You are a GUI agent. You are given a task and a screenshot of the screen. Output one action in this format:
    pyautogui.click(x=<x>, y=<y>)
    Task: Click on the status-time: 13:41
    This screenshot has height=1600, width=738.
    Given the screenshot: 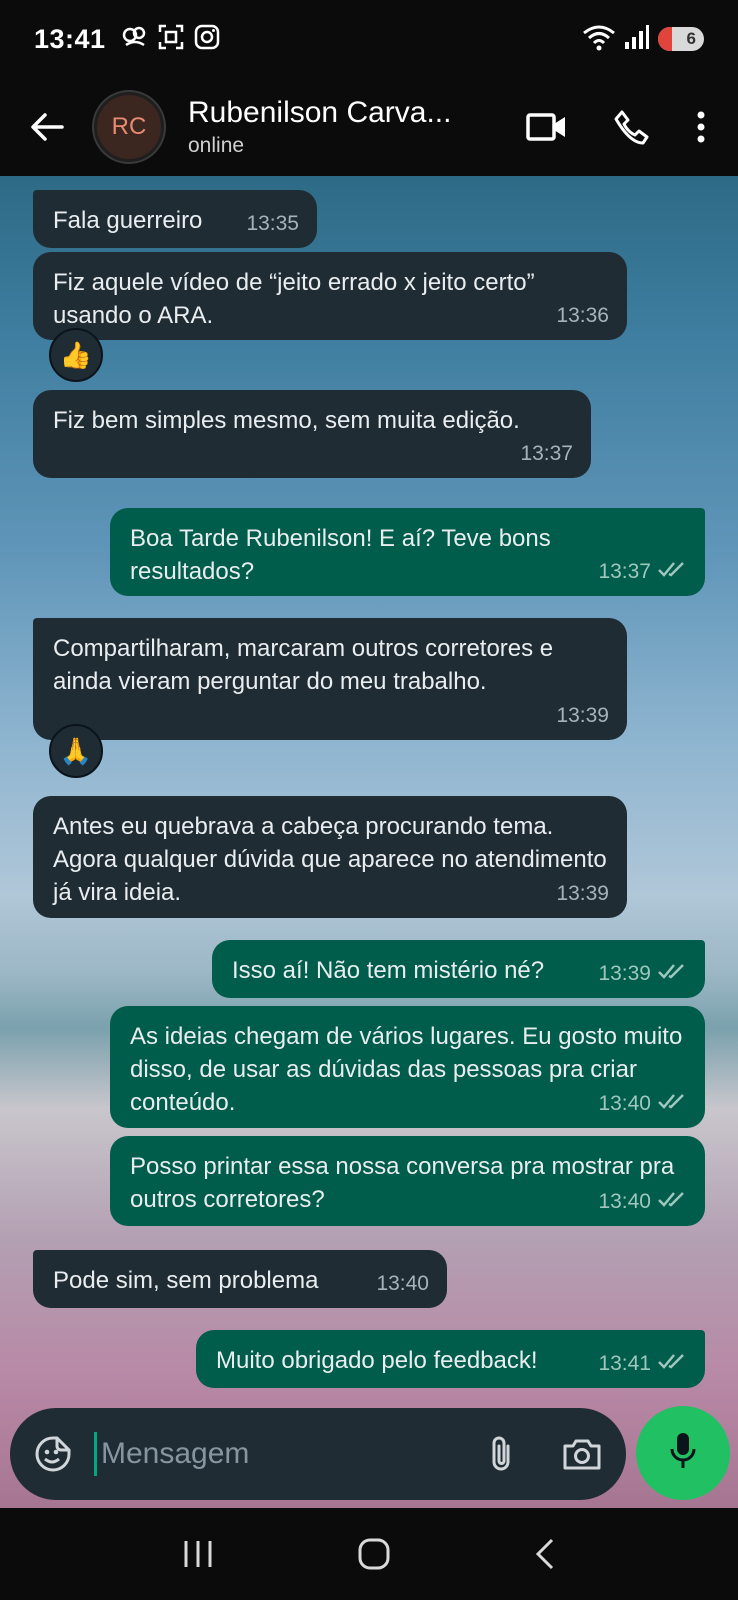 What is the action you would take?
    pyautogui.click(x=70, y=38)
    